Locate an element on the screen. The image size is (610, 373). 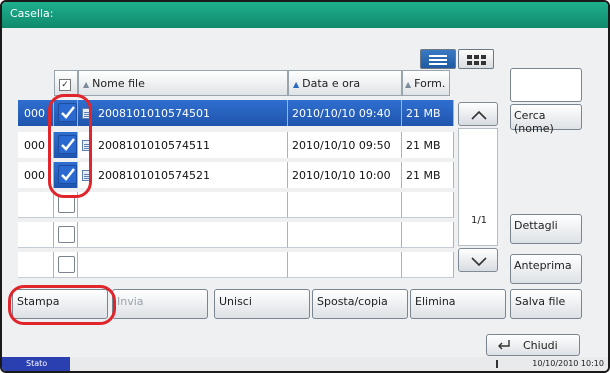
search-box is located at coordinates (546, 85).